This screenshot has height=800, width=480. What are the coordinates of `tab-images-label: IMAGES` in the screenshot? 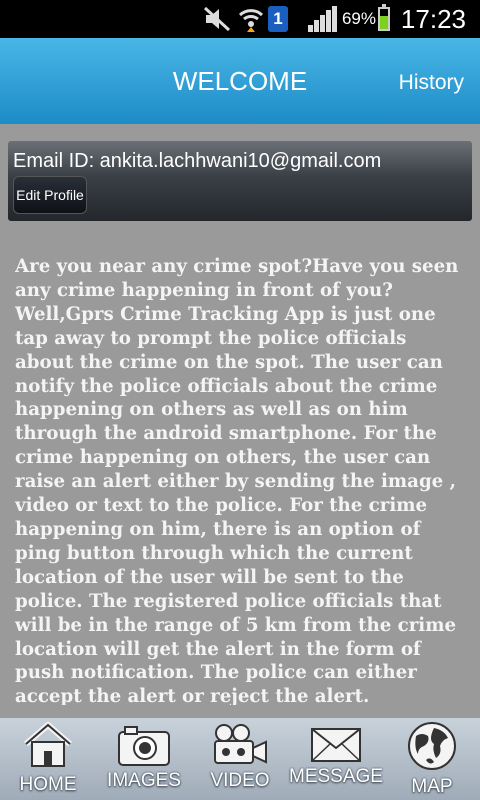 It's located at (144, 780).